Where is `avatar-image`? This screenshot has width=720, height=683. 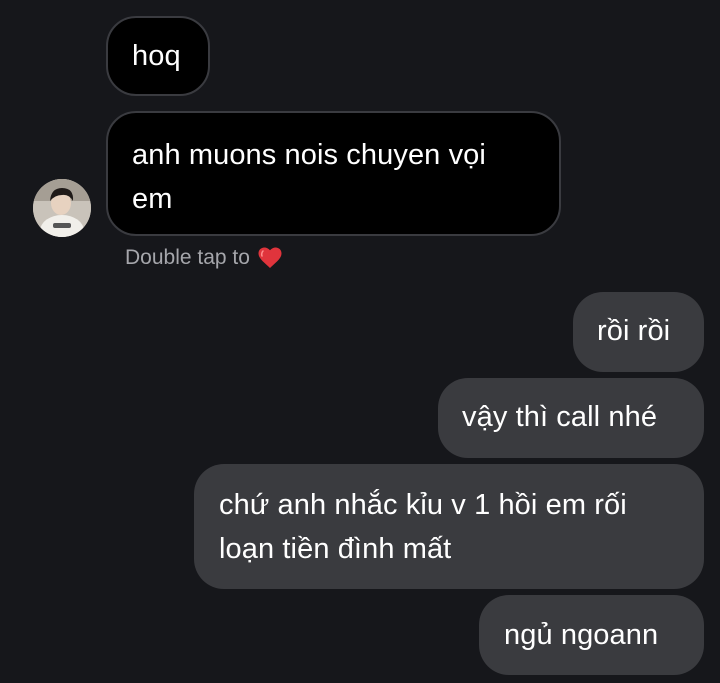 avatar-image is located at coordinates (62, 208).